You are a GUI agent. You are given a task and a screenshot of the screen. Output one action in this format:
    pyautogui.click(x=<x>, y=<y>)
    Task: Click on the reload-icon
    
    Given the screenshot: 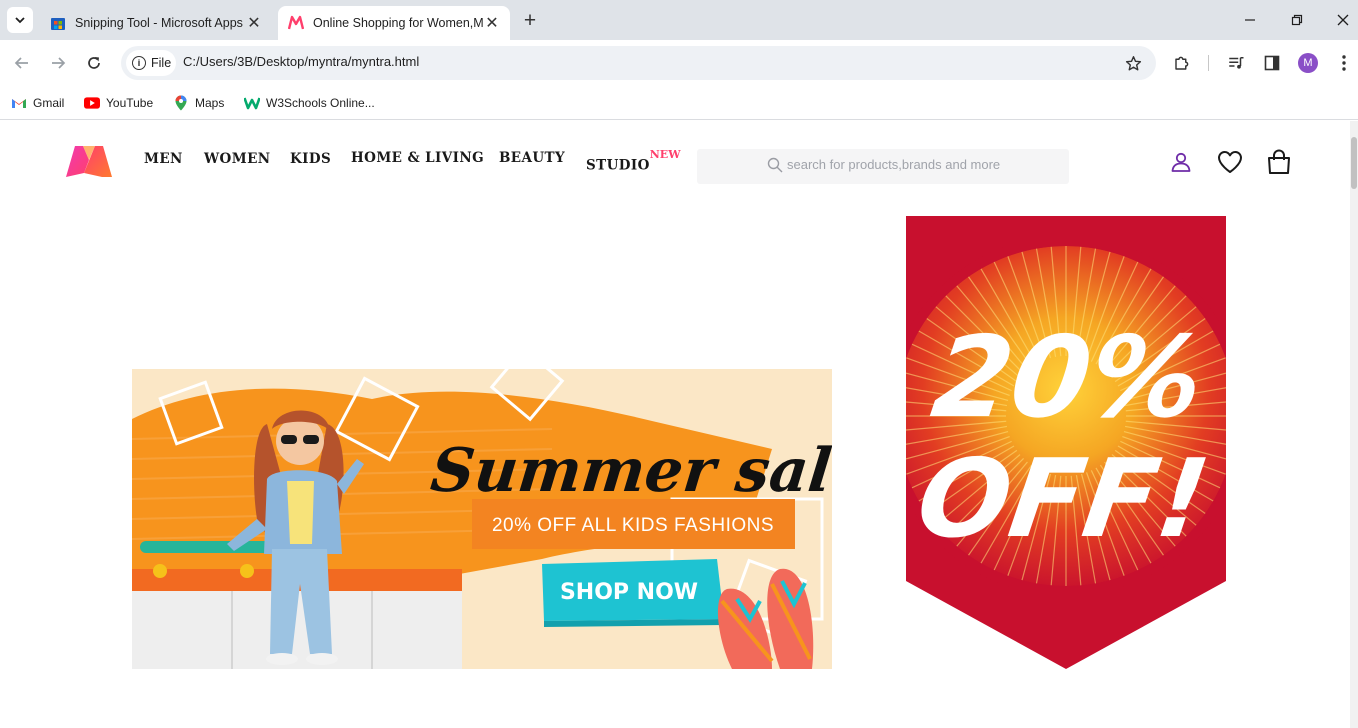 What is the action you would take?
    pyautogui.click(x=94, y=63)
    